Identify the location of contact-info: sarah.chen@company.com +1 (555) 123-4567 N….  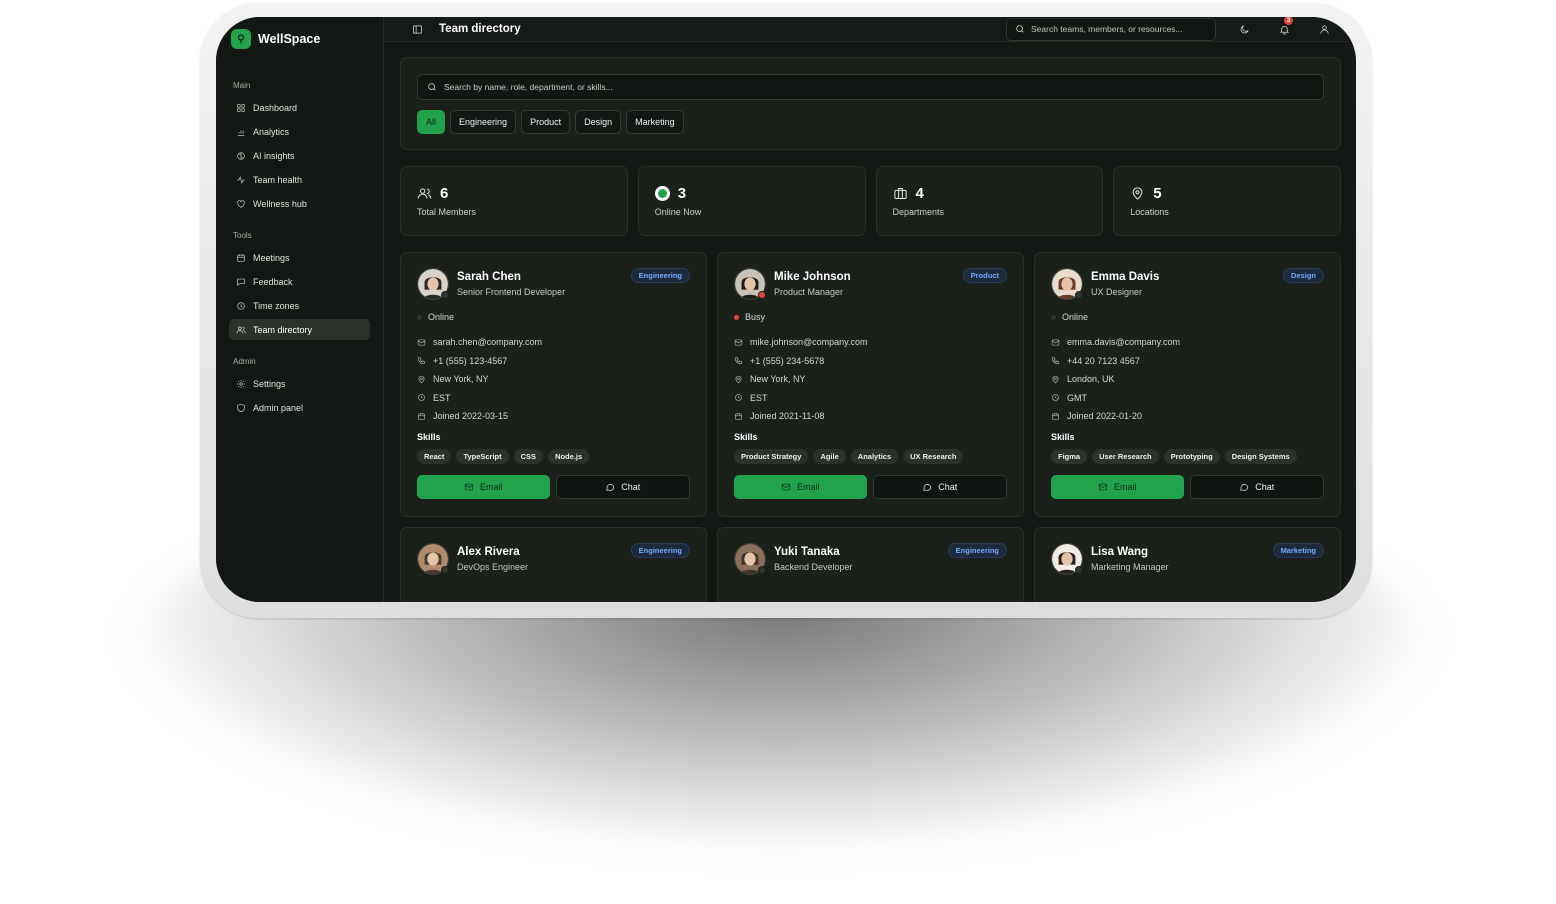
(553, 379).